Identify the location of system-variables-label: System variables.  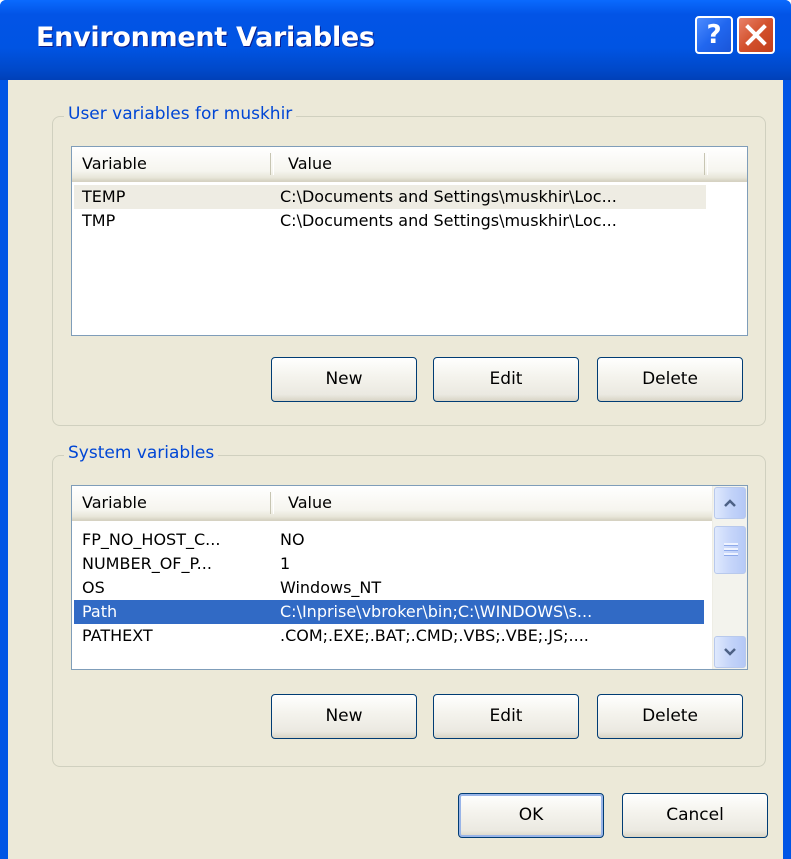
(141, 453).